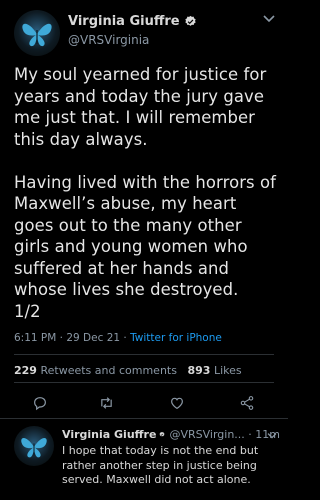 Image resolution: width=320 pixels, height=500 pixels. I want to click on retweet-button, so click(106, 403).